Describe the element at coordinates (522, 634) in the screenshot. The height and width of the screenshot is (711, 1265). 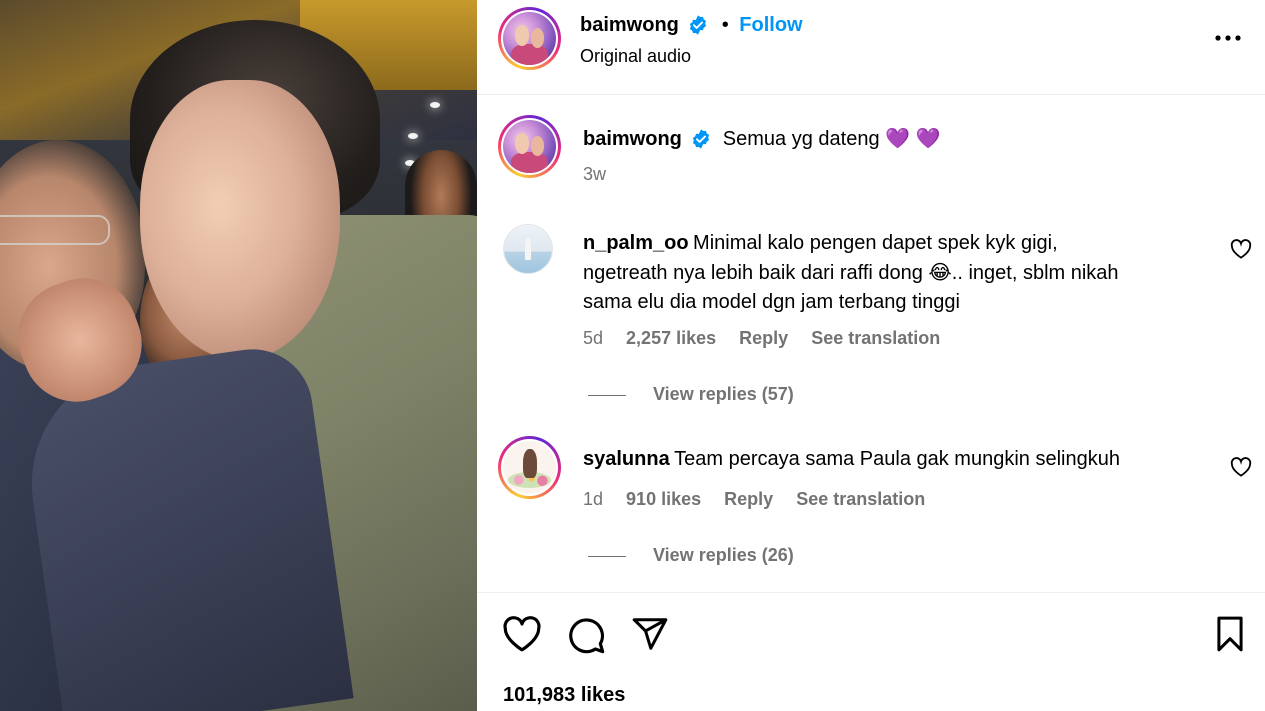
I see `heart-icon` at that location.